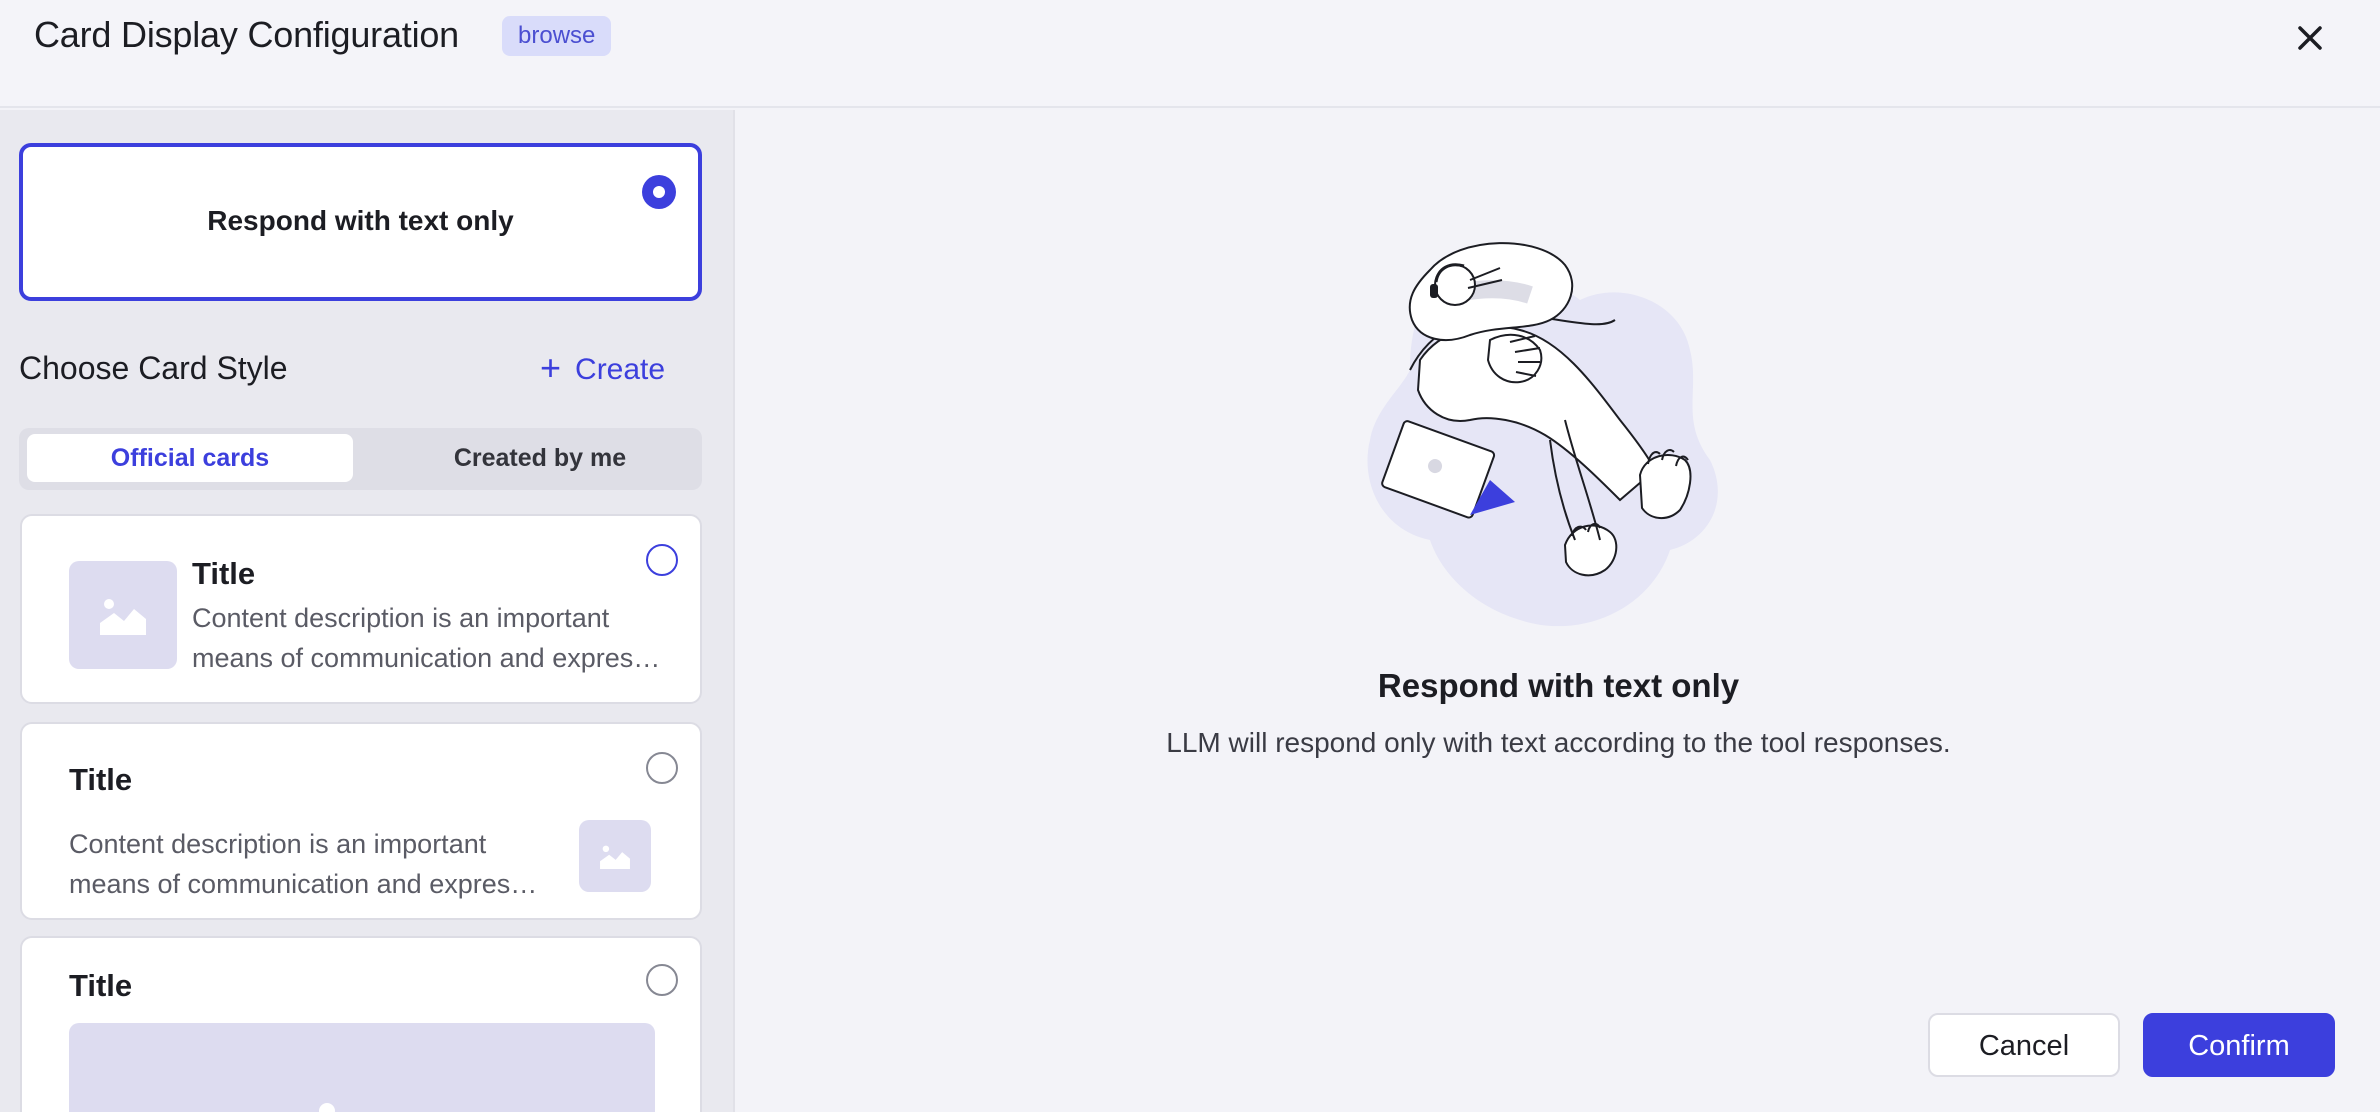 The width and height of the screenshot is (2380, 1112). I want to click on dialog-title: Card Display Configuration, so click(247, 34).